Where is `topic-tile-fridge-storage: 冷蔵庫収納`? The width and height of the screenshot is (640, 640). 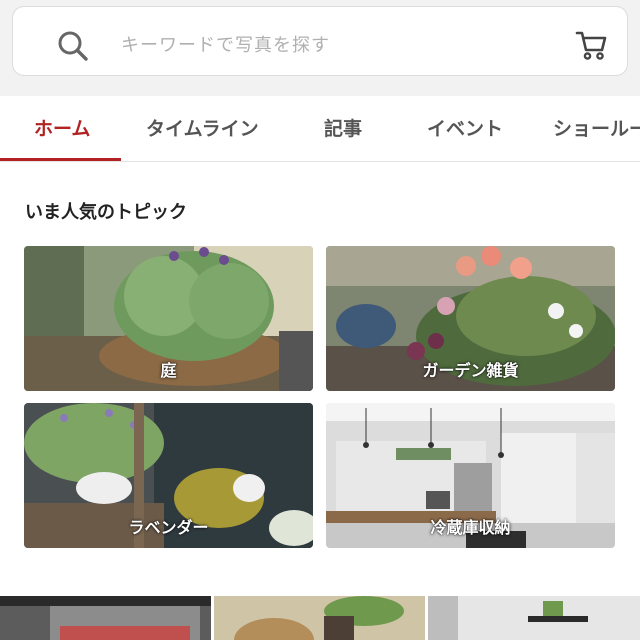
topic-tile-fridge-storage: 冷蔵庫収納 is located at coordinates (470, 475).